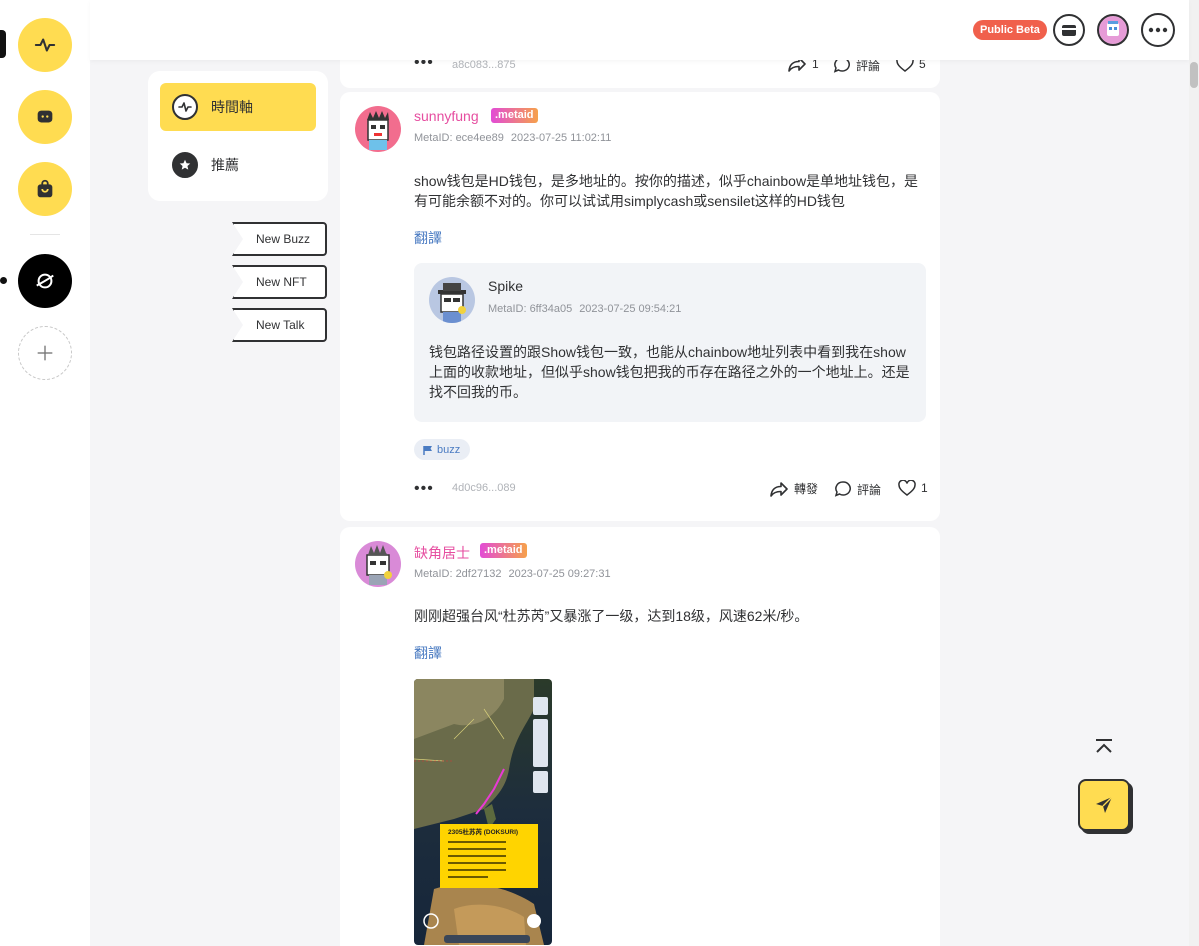 The height and width of the screenshot is (946, 1199). I want to click on post-meta: MetaID: ece4ee89 2023-07-25 11:02:11, so click(512, 138).